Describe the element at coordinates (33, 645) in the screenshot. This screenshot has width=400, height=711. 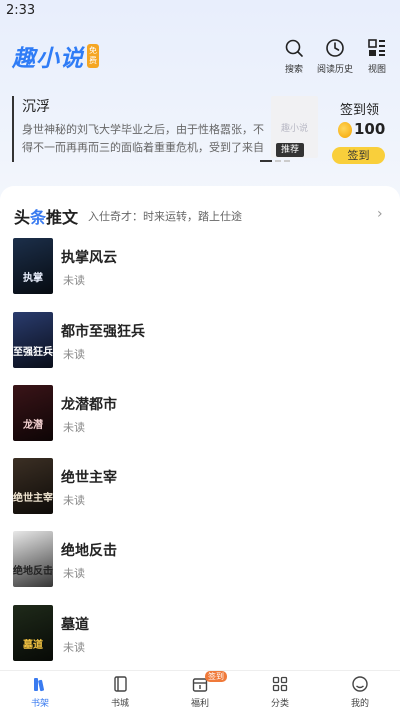
I see `book-cover-text: 墓道` at that location.